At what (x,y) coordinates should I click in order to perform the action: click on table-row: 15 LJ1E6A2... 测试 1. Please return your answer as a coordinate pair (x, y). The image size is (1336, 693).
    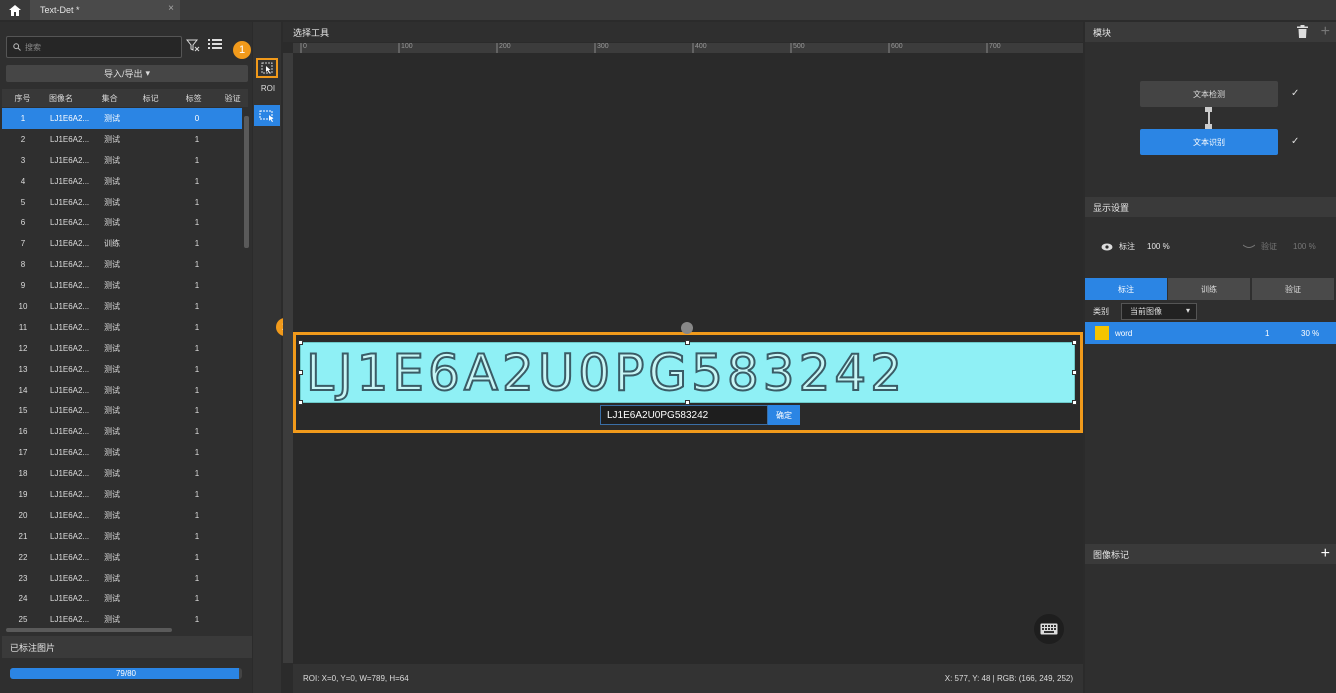
    Looking at the image, I should click on (122, 410).